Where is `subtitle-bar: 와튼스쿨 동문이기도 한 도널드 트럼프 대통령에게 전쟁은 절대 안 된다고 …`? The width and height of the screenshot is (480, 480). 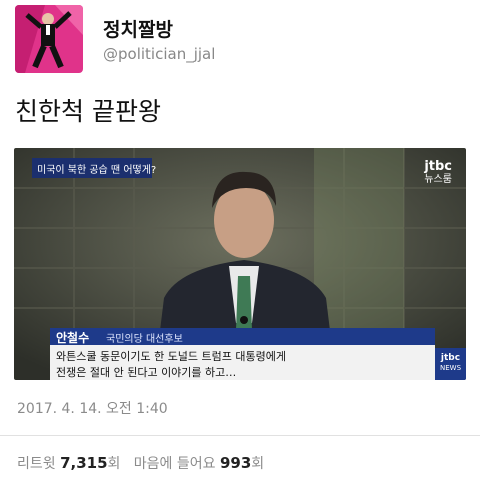
subtitle-bar: 와튼스쿨 동문이기도 한 도널드 트럼프 대통령에게 전쟁은 절대 안 된다고 … is located at coordinates (242, 362).